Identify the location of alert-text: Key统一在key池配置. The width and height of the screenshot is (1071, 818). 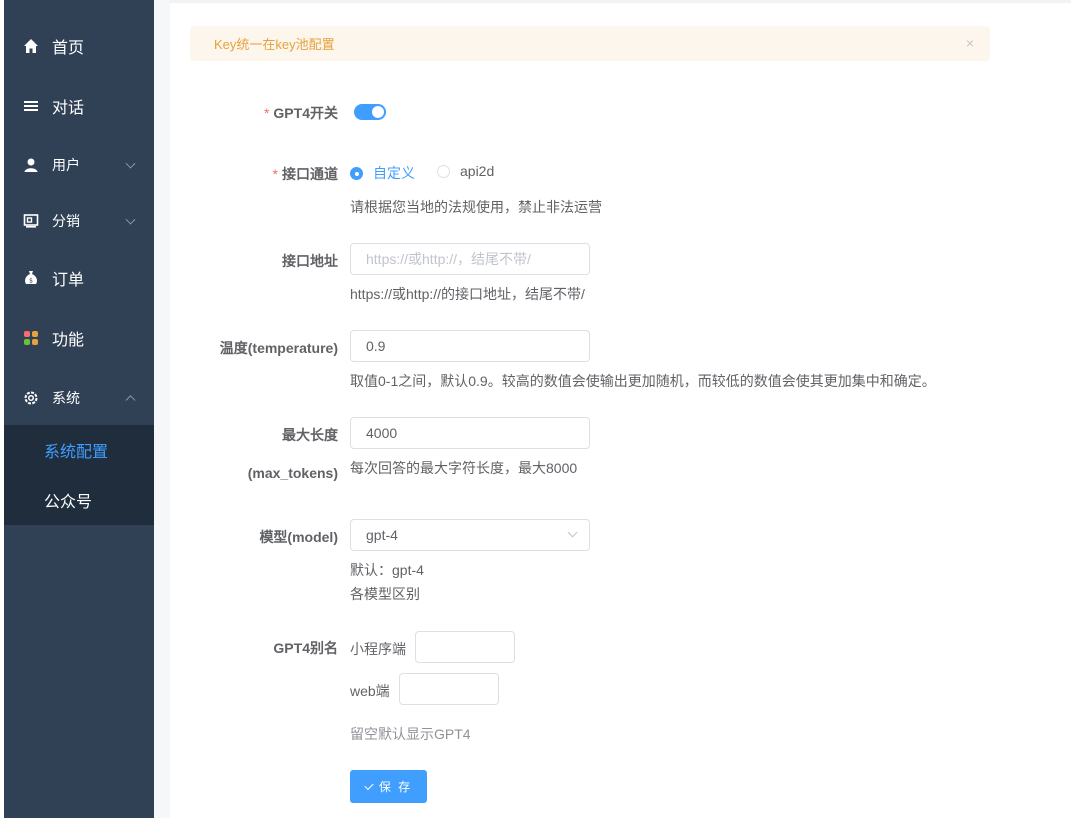
(274, 44).